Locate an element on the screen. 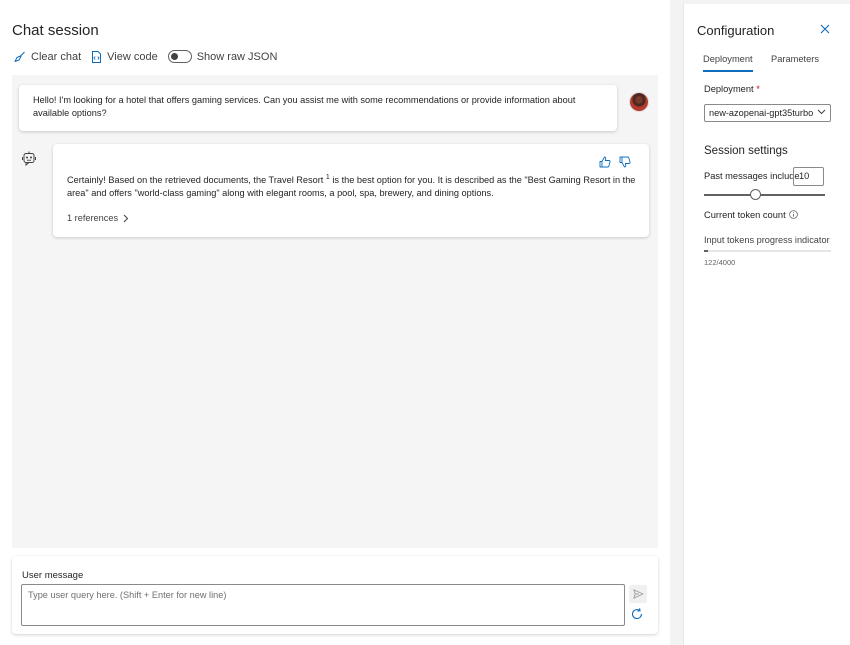 The height and width of the screenshot is (645, 850). past-messages-label: Past messages include is located at coordinates (752, 176).